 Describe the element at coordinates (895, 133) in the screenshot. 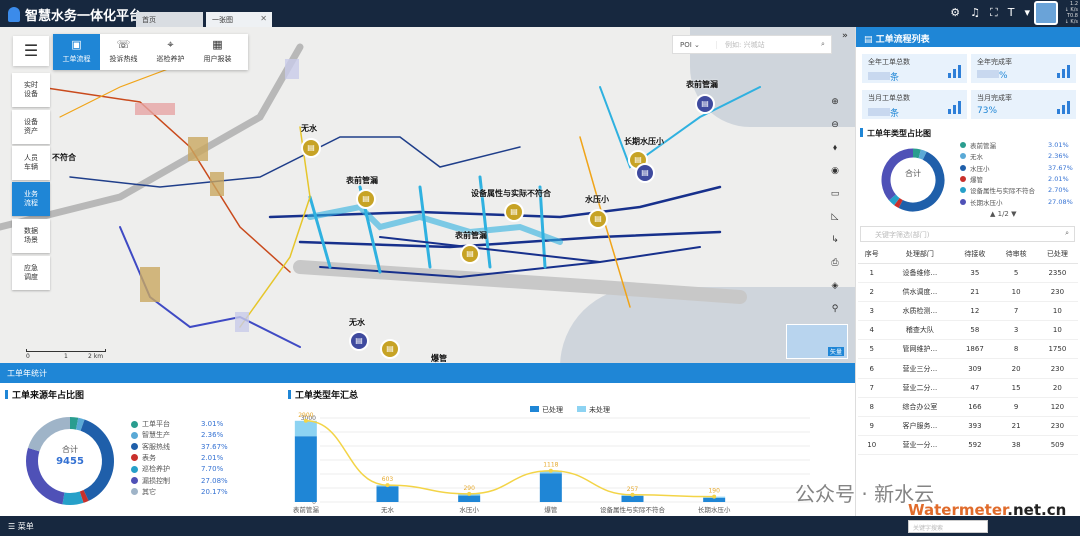

I see `donut-title: 工单年类型占比图` at that location.